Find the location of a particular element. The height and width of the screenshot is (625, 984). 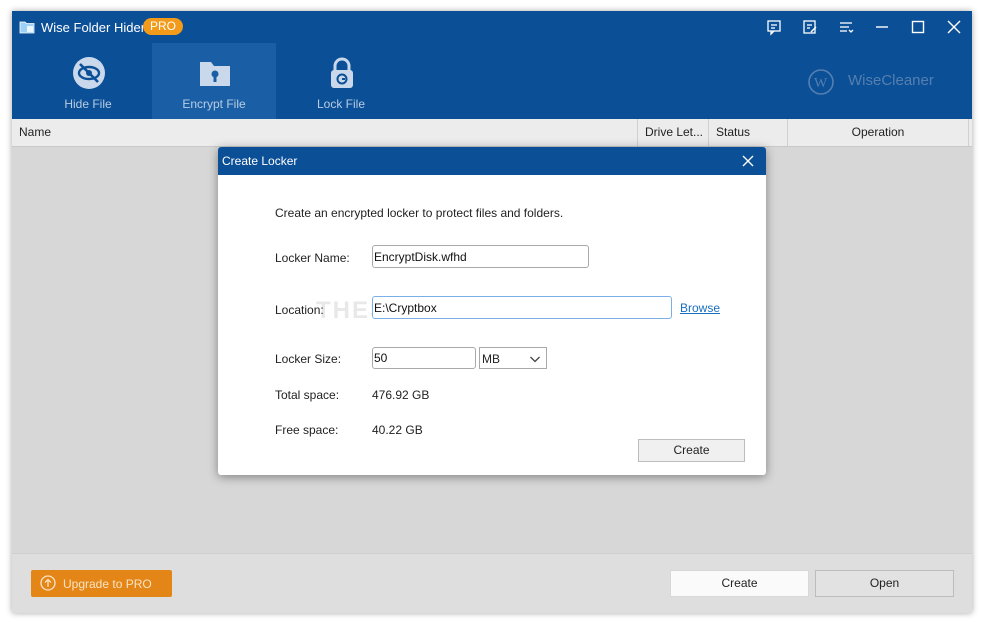

upgrade-label: Upgrade to PRO is located at coordinates (107, 584).